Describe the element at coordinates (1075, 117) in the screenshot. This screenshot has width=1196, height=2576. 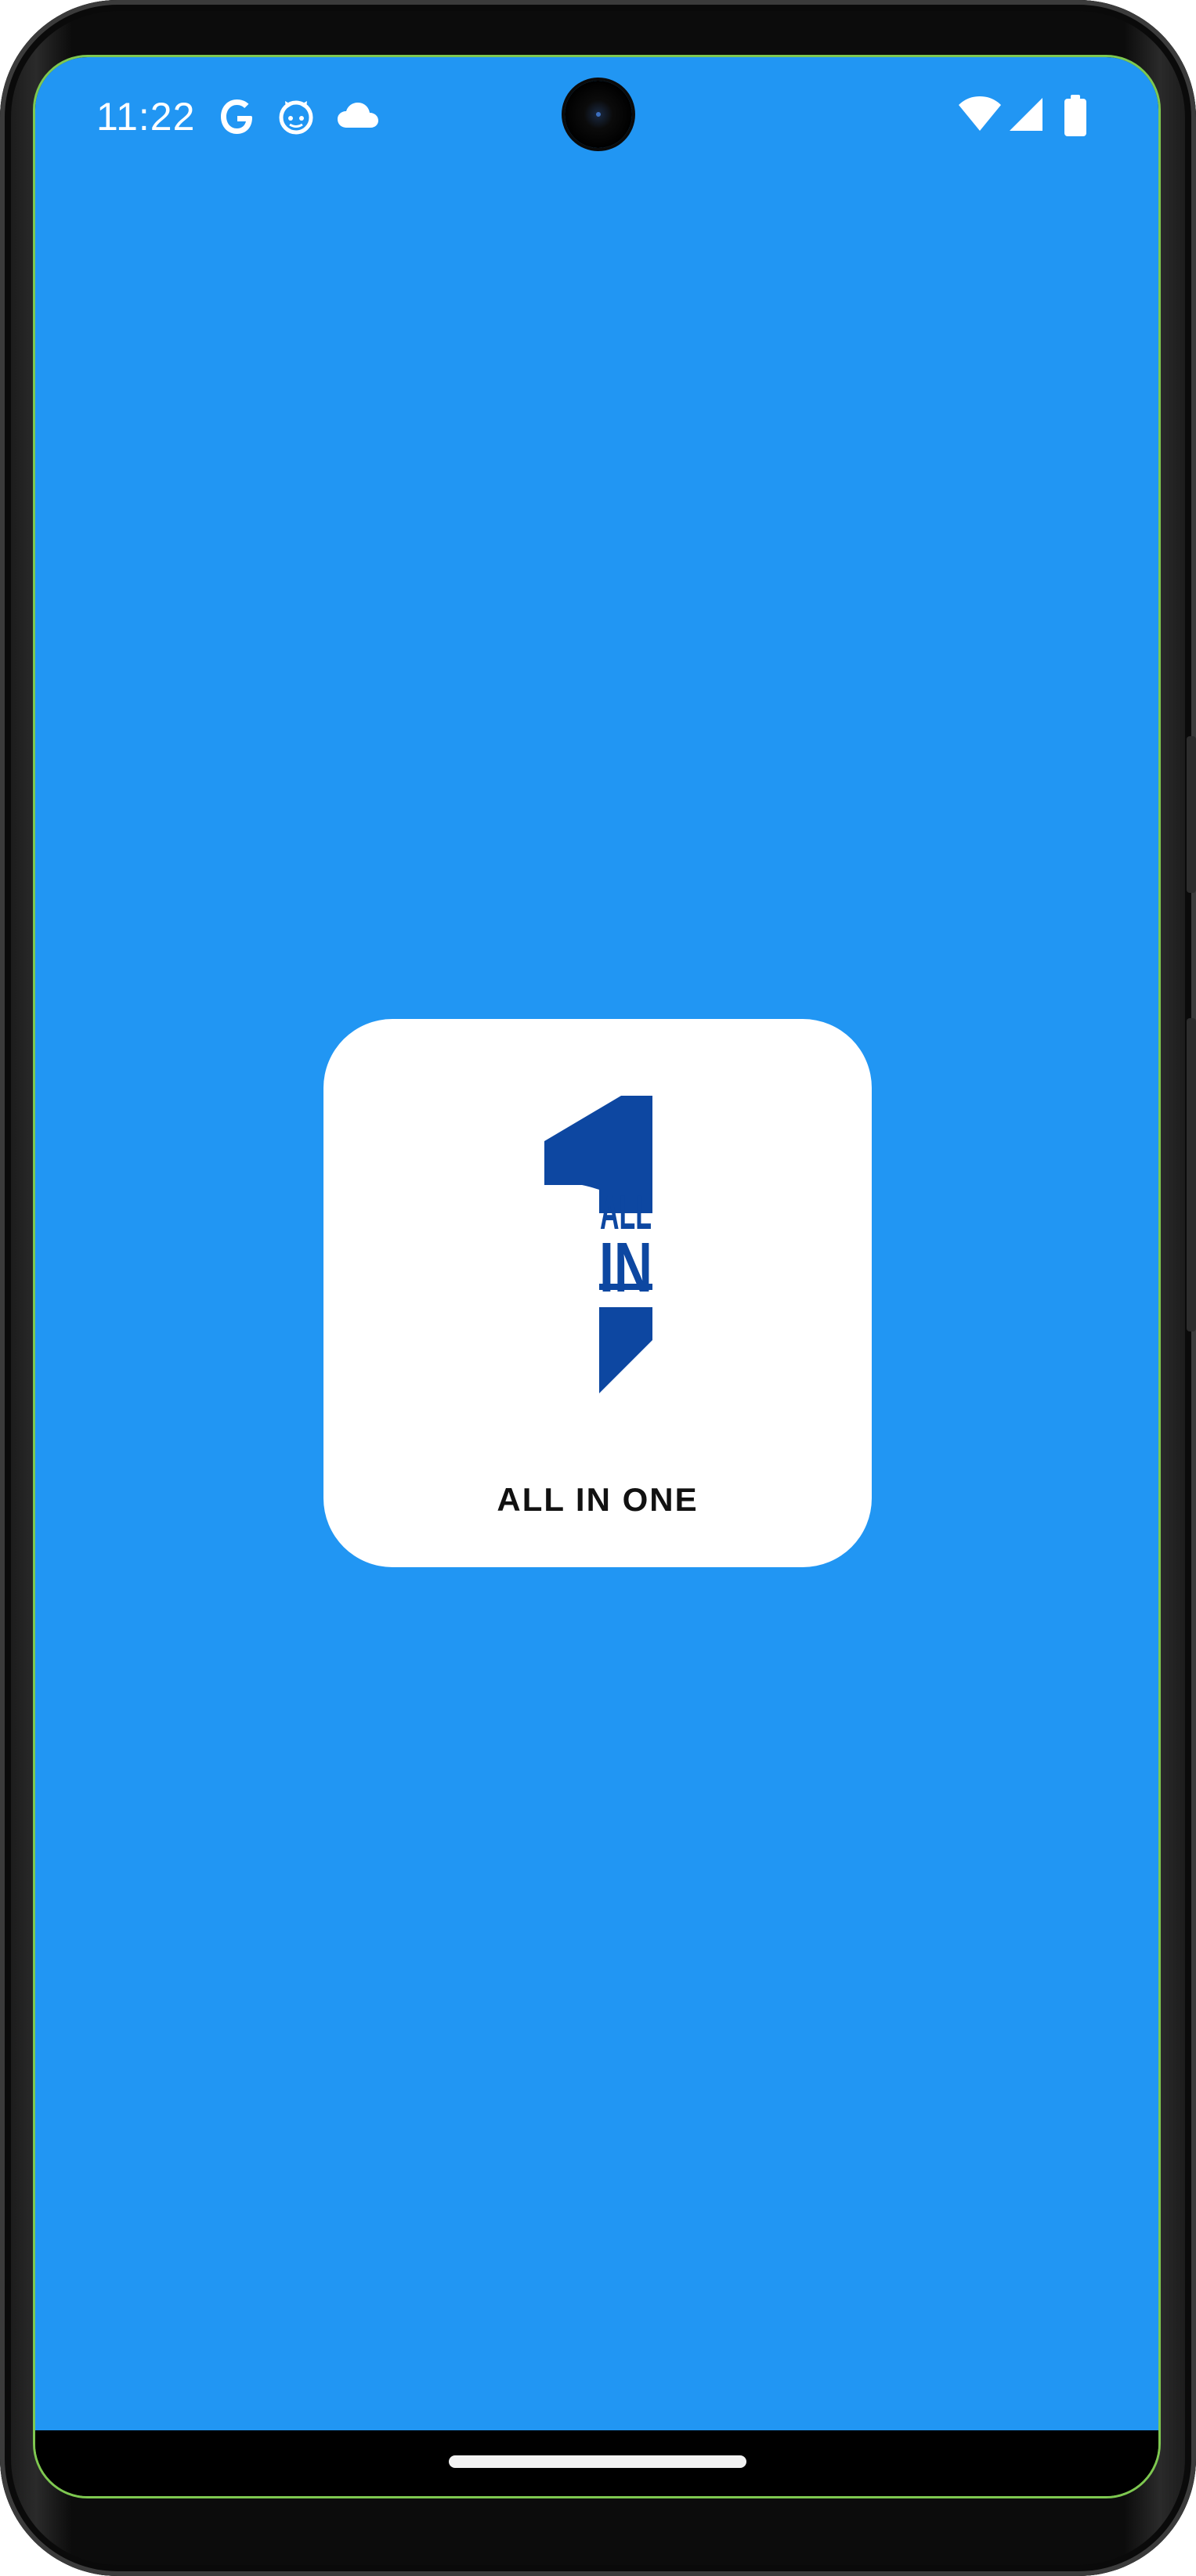
I see `battery-icon` at that location.